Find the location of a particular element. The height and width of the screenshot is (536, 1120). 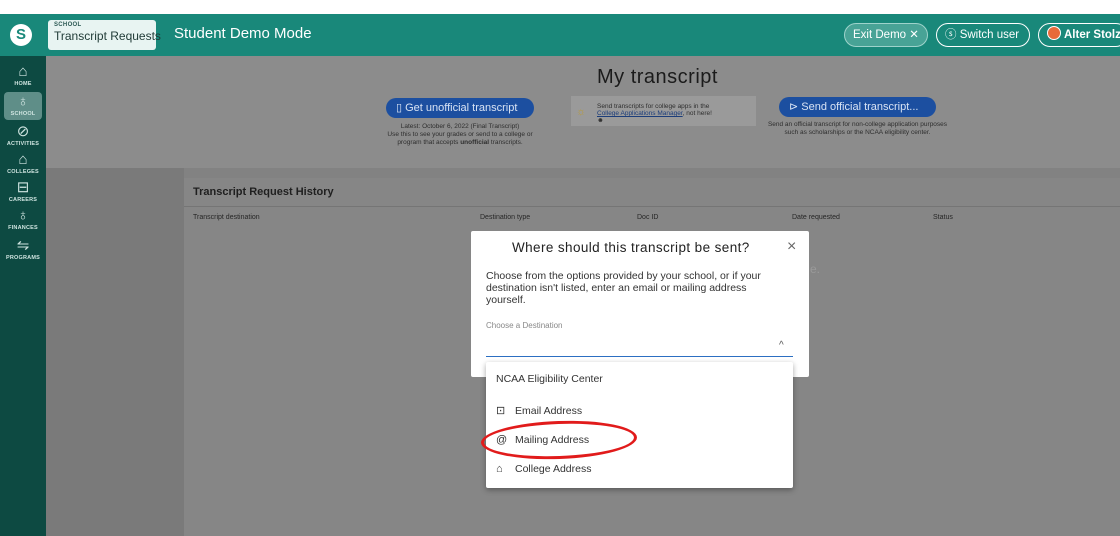

option-email-address: ⊡ Email Address is located at coordinates (539, 410).